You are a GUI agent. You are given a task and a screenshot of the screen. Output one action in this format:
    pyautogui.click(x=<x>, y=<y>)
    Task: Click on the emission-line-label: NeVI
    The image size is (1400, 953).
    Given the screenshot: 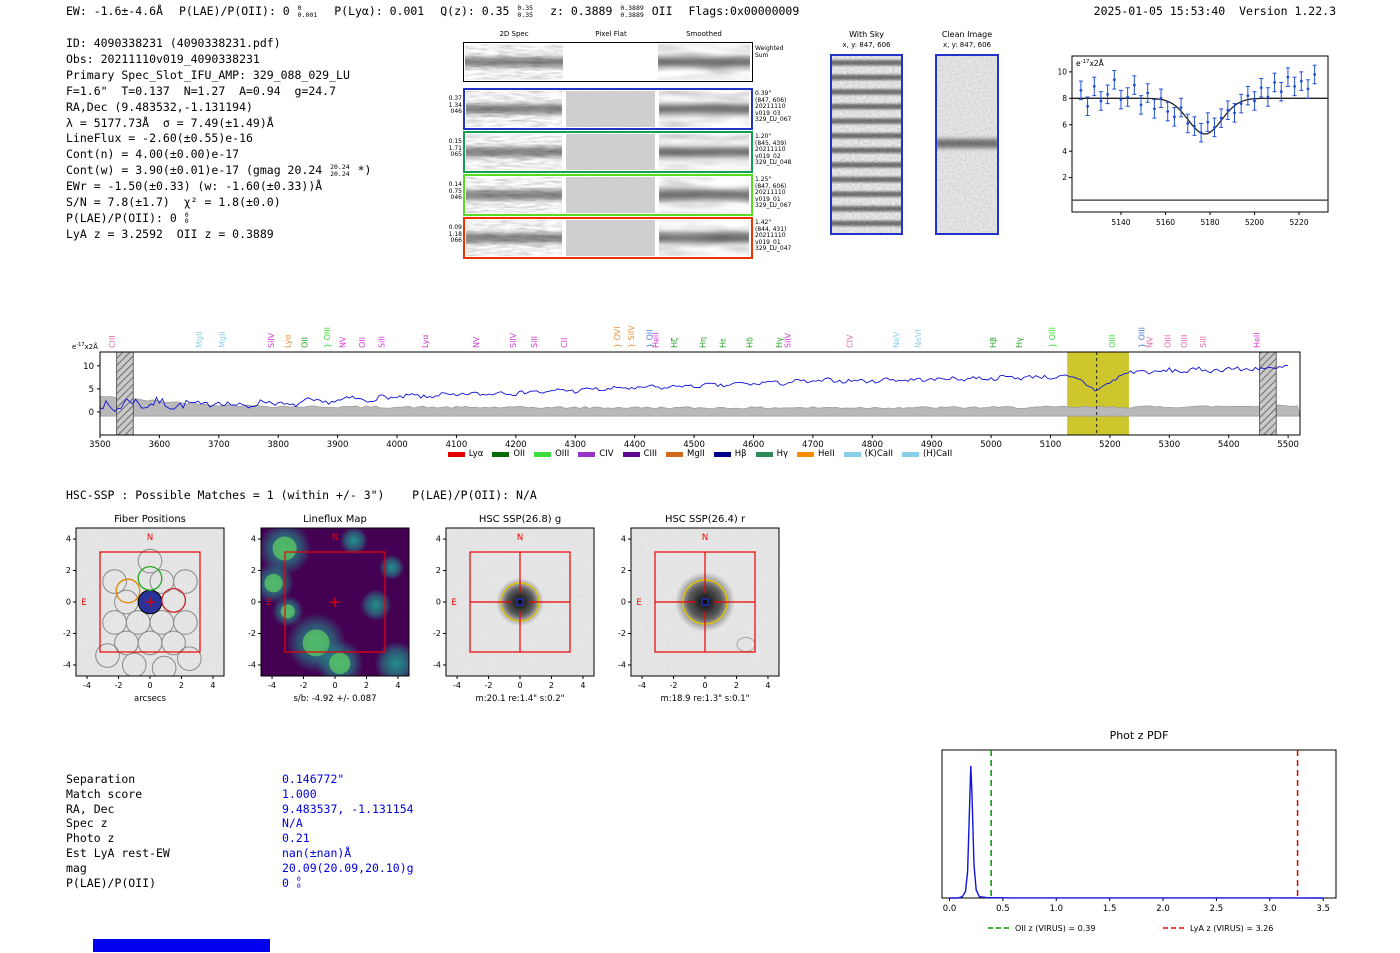 What is the action you would take?
    pyautogui.click(x=918, y=338)
    